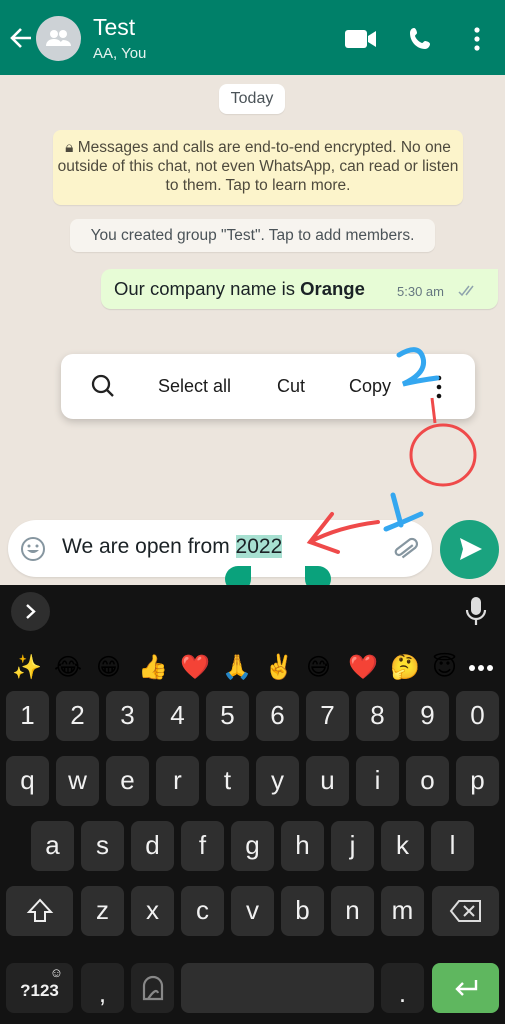 This screenshot has height=1024, width=505. I want to click on group-avatar, so click(58, 38).